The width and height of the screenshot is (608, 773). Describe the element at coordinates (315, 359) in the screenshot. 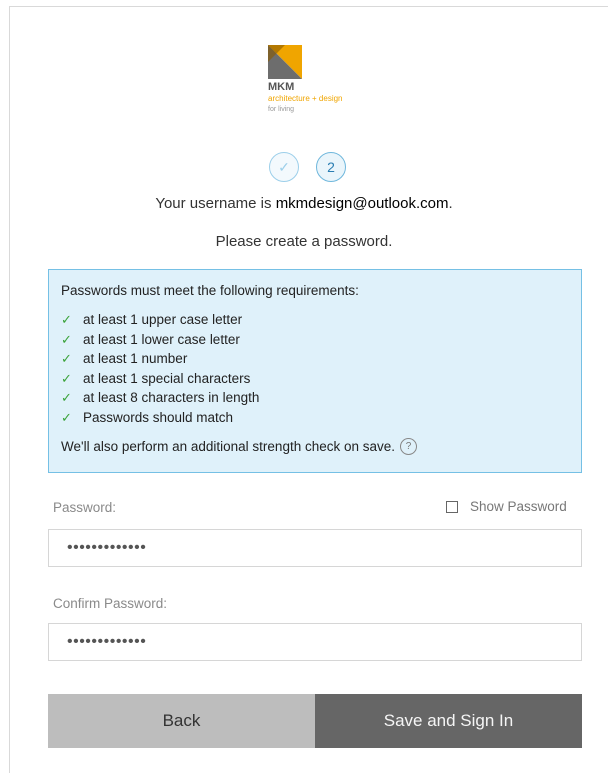

I see `requirement-item: ✓ at least 1 number` at that location.